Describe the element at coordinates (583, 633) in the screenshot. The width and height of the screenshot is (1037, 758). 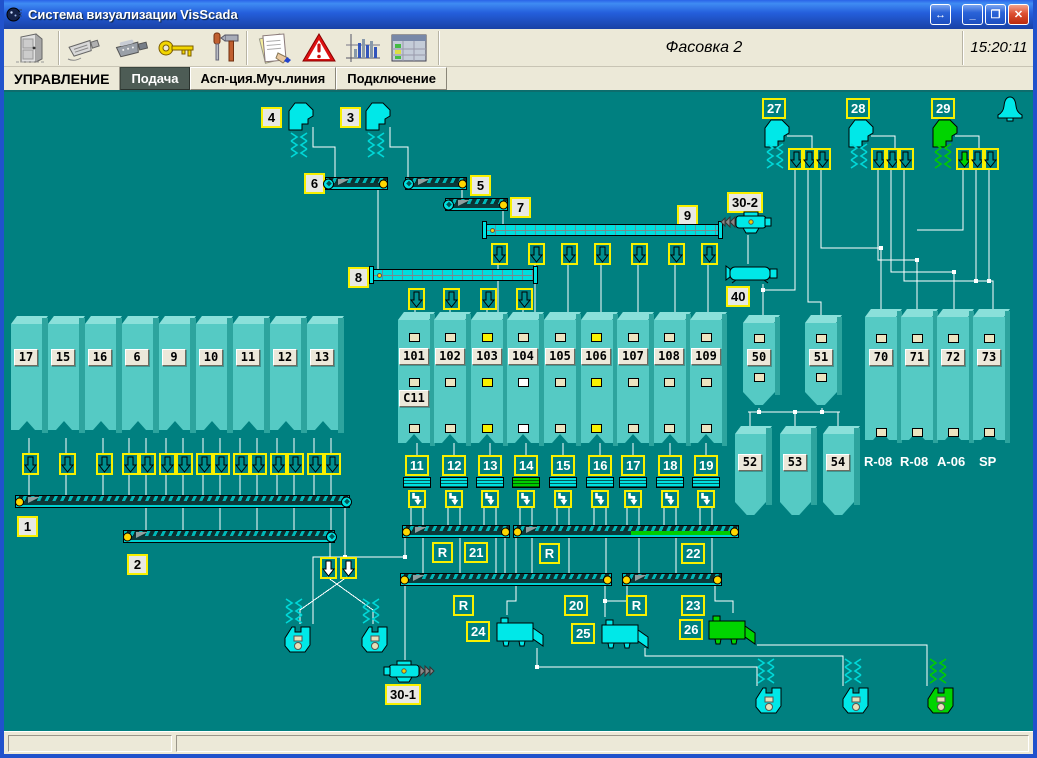
I see `tag-button: 25` at that location.